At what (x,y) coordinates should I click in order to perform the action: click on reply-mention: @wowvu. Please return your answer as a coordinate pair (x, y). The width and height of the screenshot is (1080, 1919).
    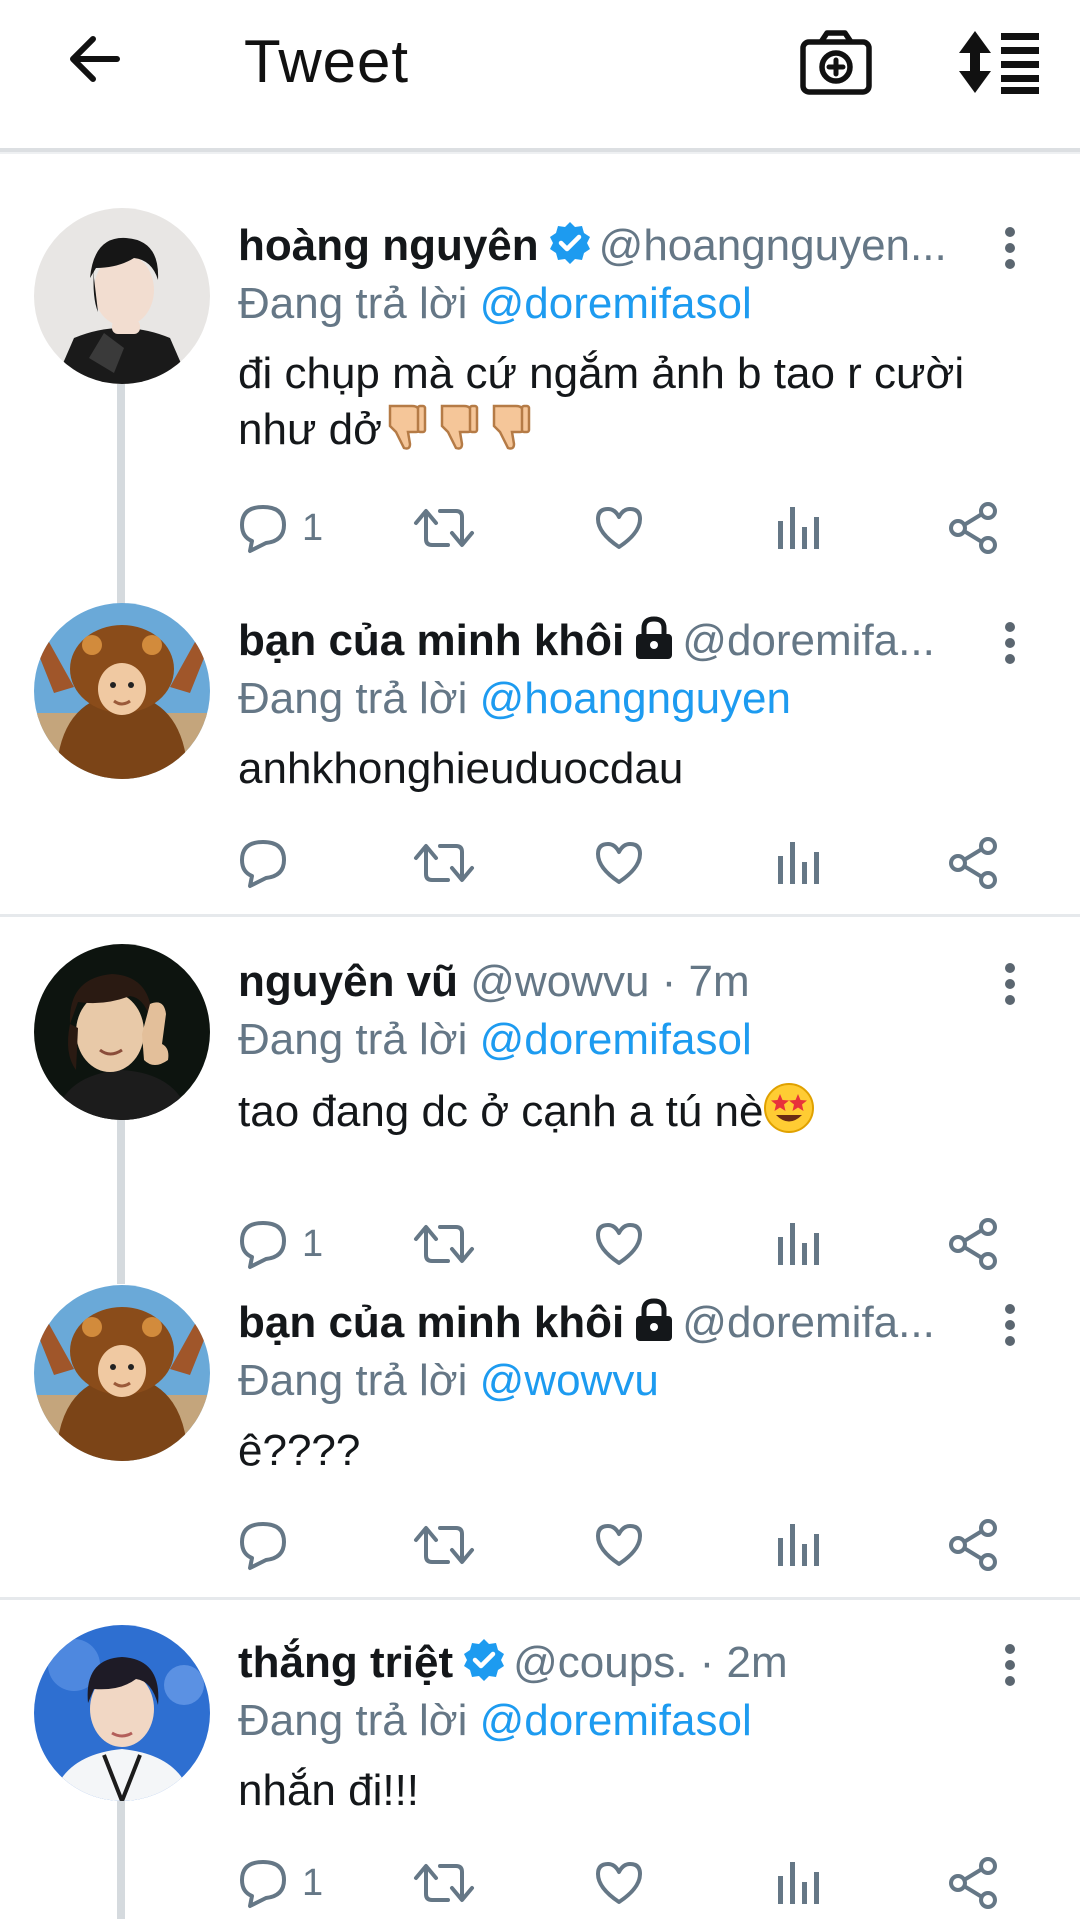
    Looking at the image, I should click on (569, 1380).